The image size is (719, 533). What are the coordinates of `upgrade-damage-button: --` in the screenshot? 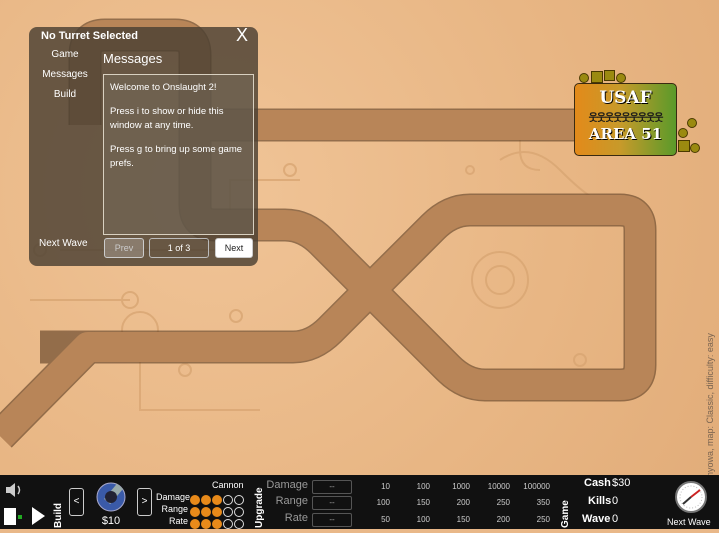 It's located at (332, 487).